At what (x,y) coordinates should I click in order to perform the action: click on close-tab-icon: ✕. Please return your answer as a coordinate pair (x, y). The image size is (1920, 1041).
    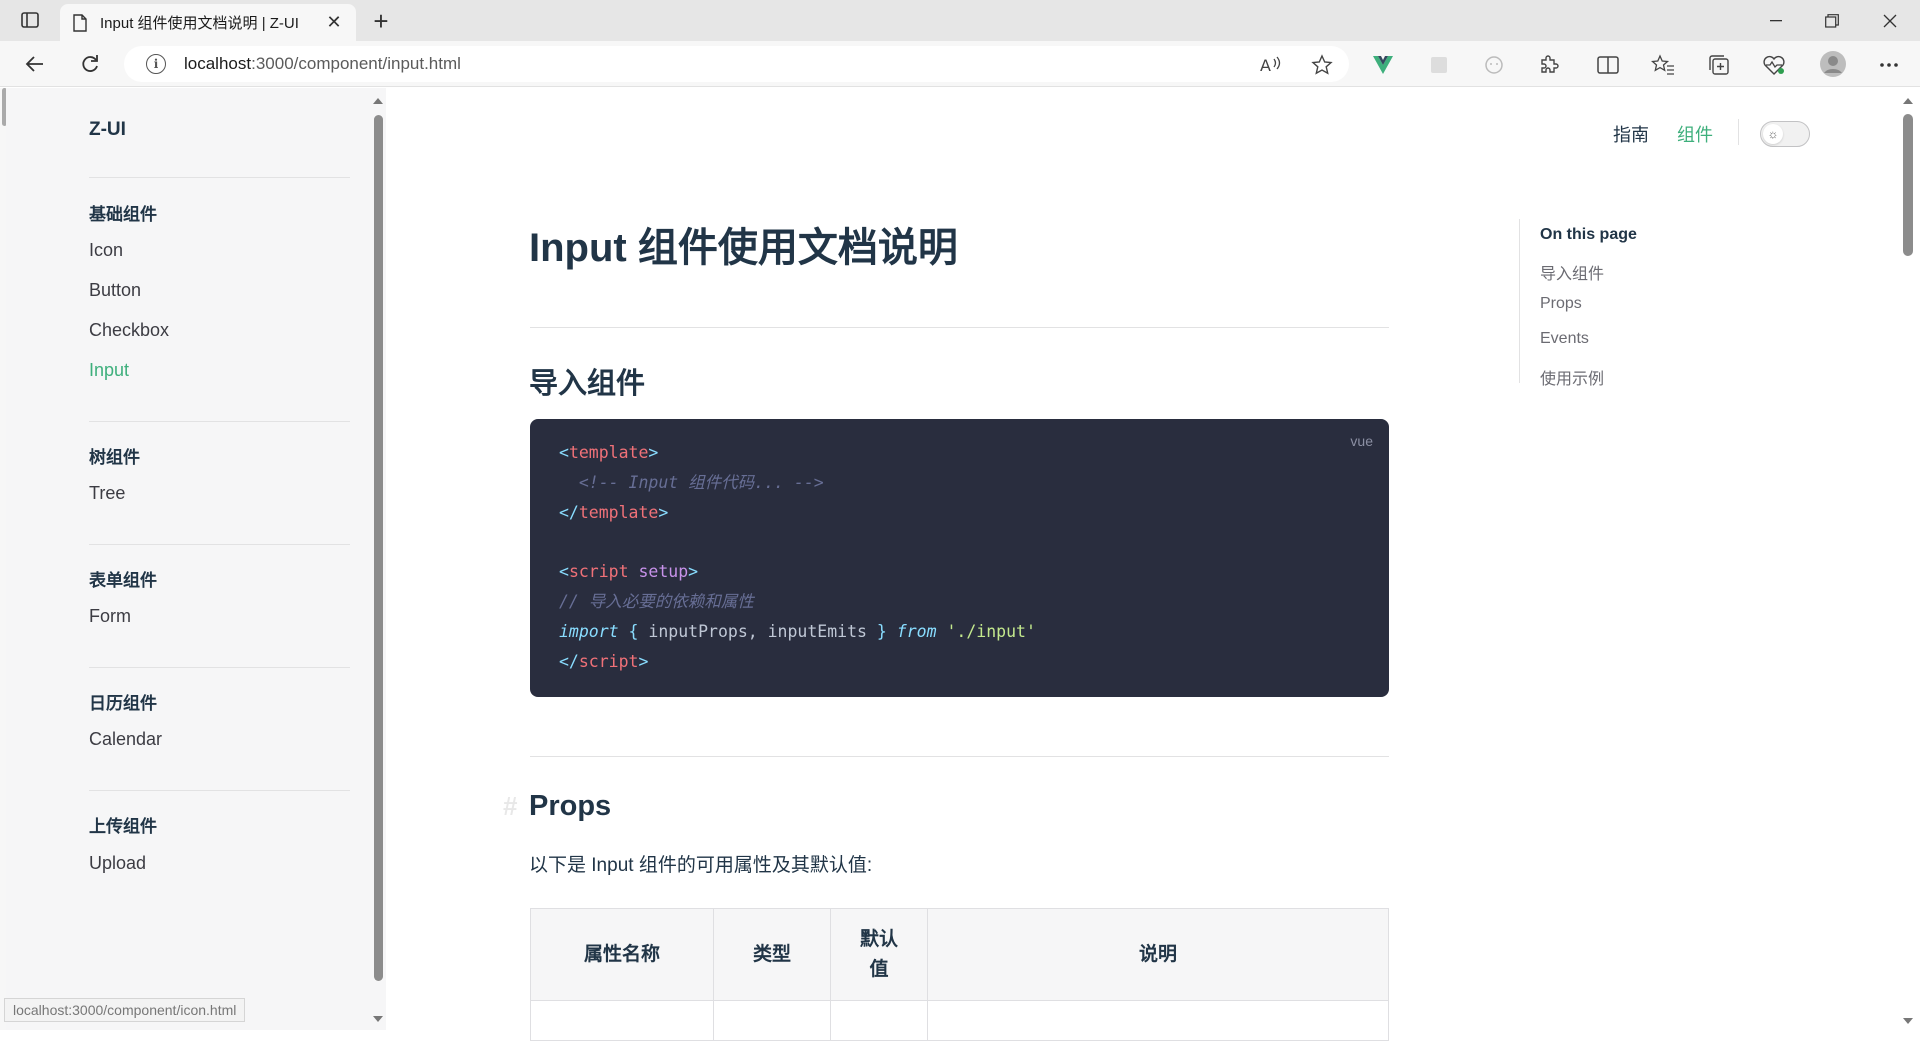
    Looking at the image, I should click on (334, 22).